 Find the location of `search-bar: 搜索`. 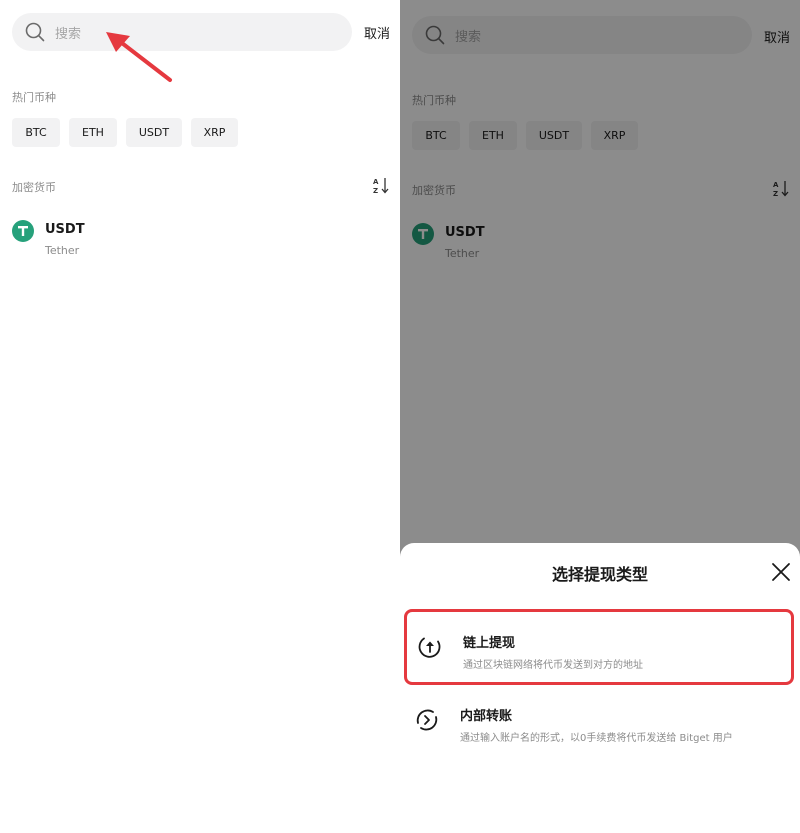

search-bar: 搜索 is located at coordinates (182, 32).